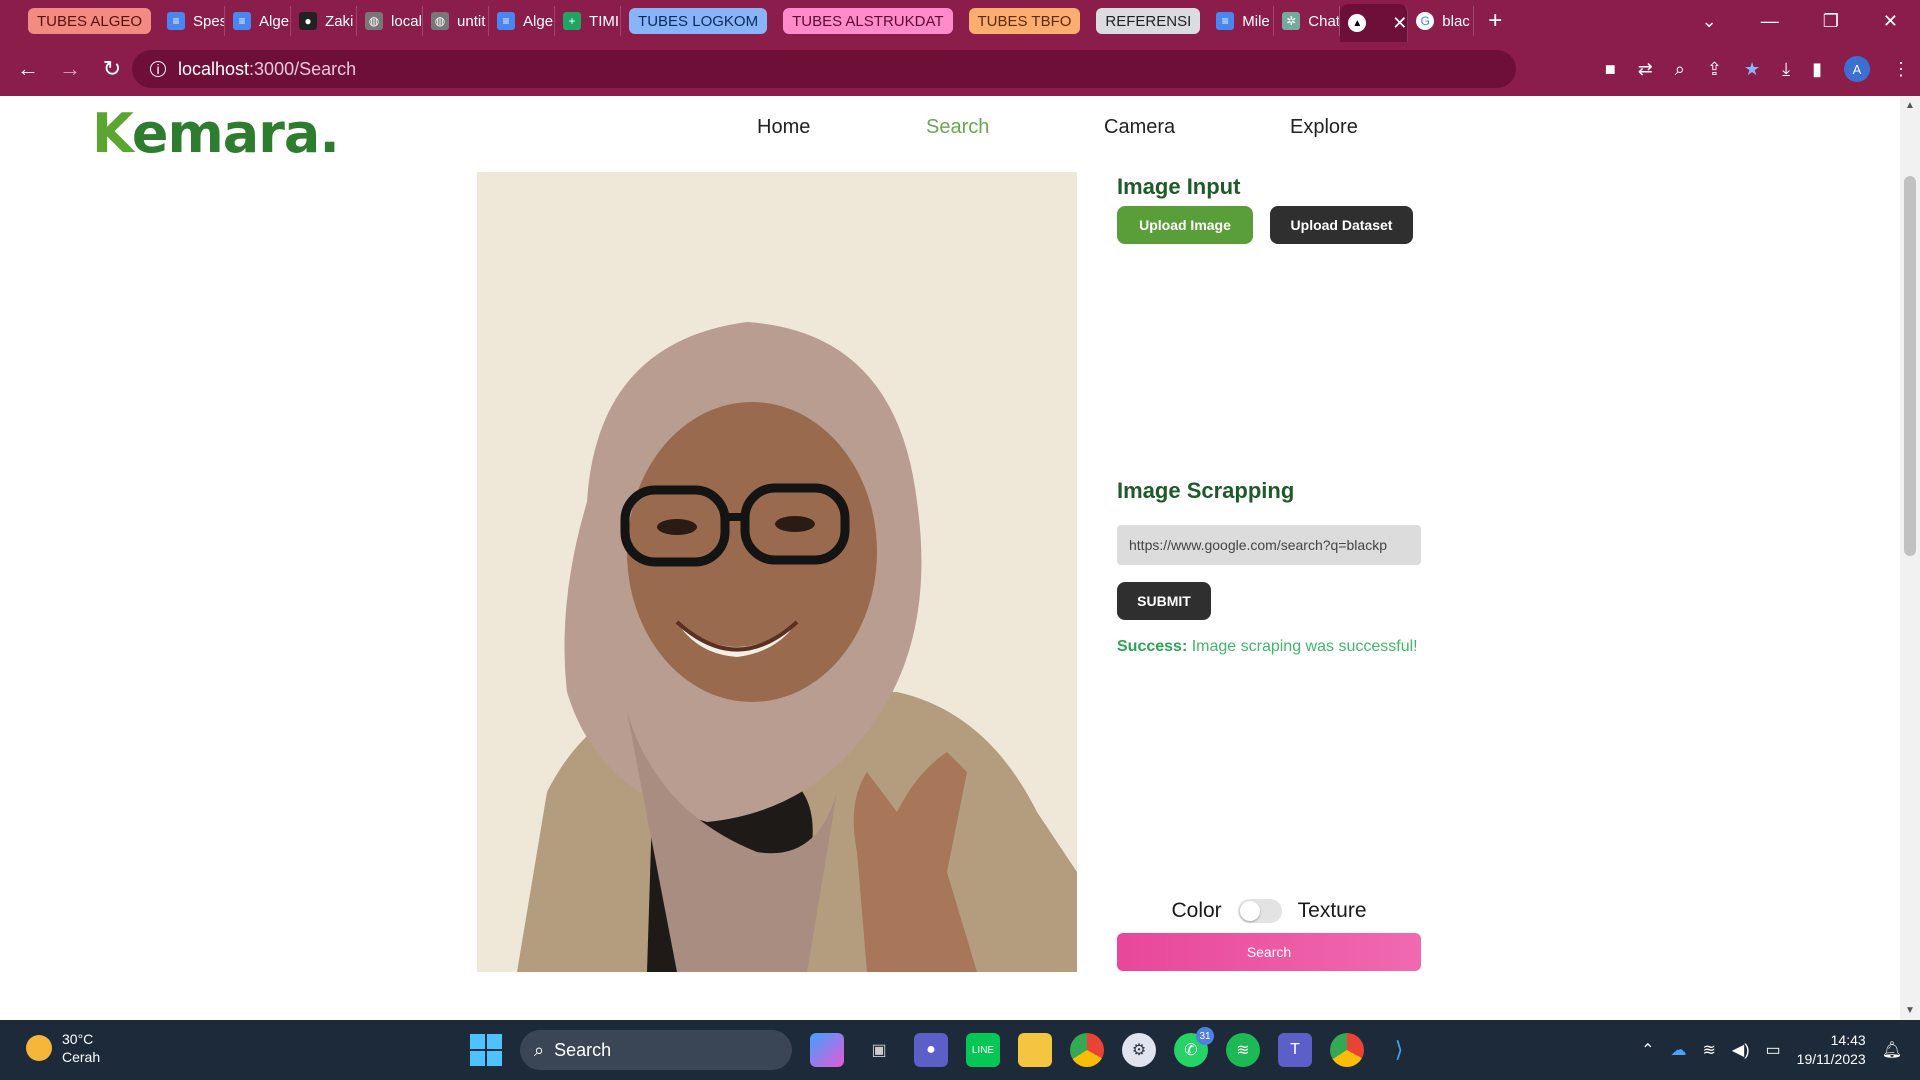 Image resolution: width=1920 pixels, height=1080 pixels. I want to click on omnibox: i localhost:3000/Search, so click(824, 69).